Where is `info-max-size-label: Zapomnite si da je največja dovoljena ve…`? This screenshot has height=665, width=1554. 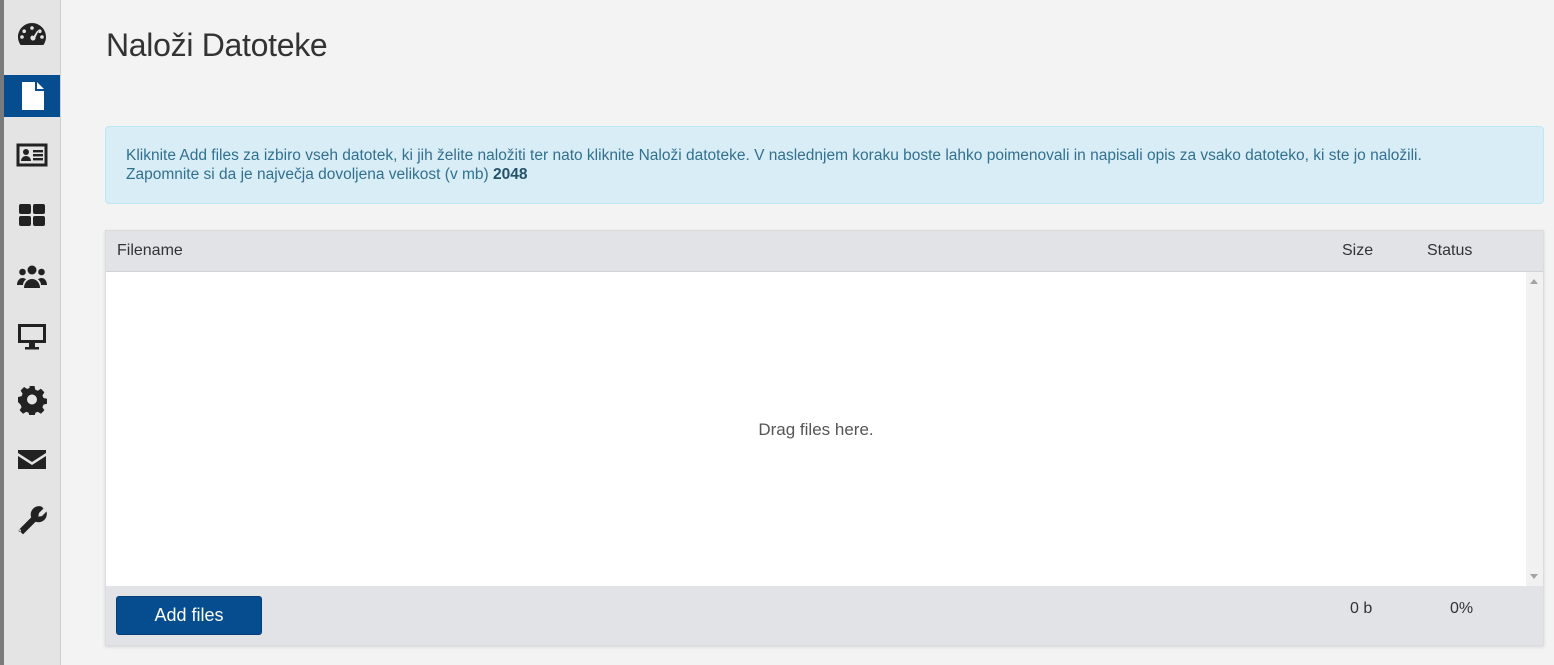
info-max-size-label: Zapomnite si da je največja dovoljena ve… is located at coordinates (307, 174).